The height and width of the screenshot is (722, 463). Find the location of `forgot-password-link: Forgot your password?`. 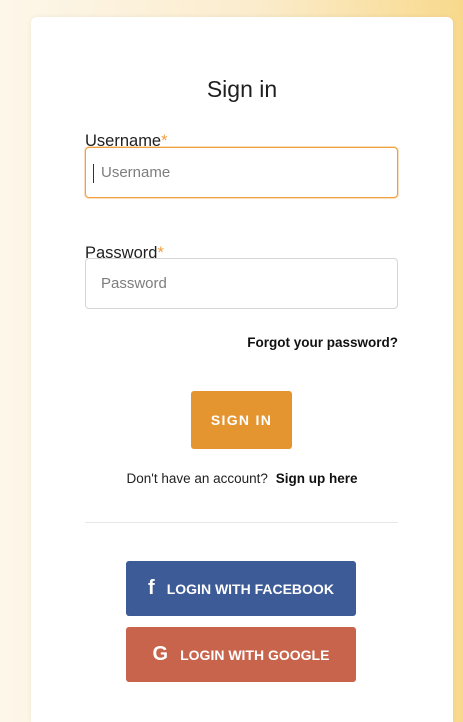

forgot-password-link: Forgot your password? is located at coordinates (322, 342).